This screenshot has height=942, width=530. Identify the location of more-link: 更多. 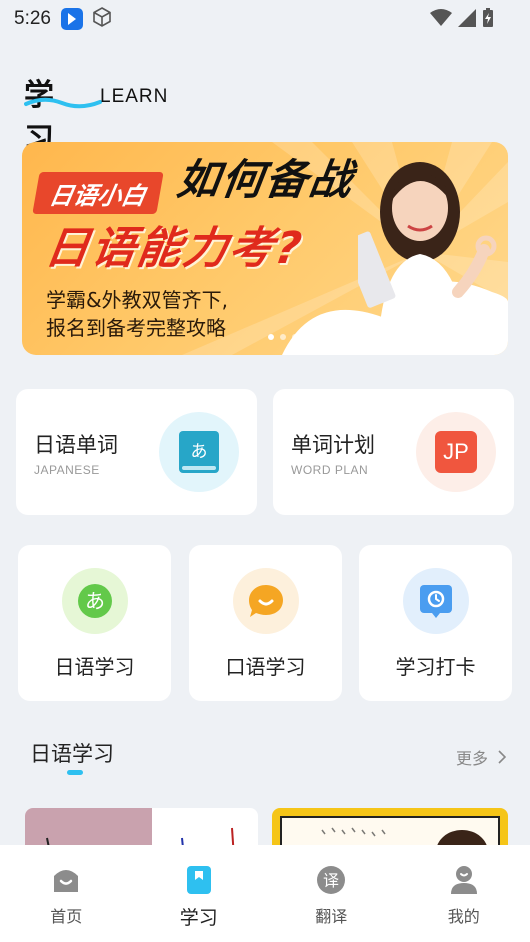
(481, 757).